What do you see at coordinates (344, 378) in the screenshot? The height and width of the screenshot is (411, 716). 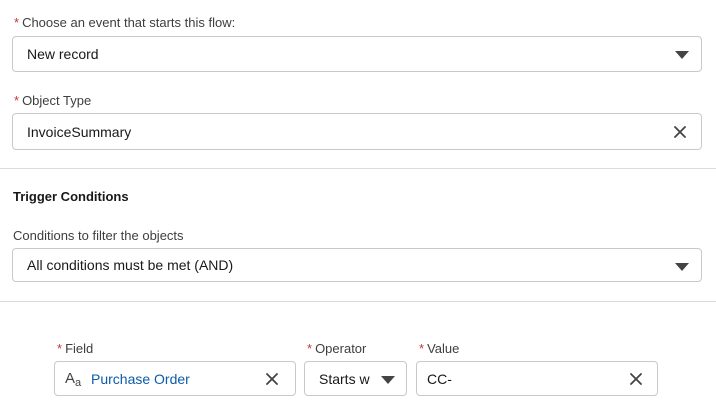 I see `operator-select-value: Starts w` at bounding box center [344, 378].